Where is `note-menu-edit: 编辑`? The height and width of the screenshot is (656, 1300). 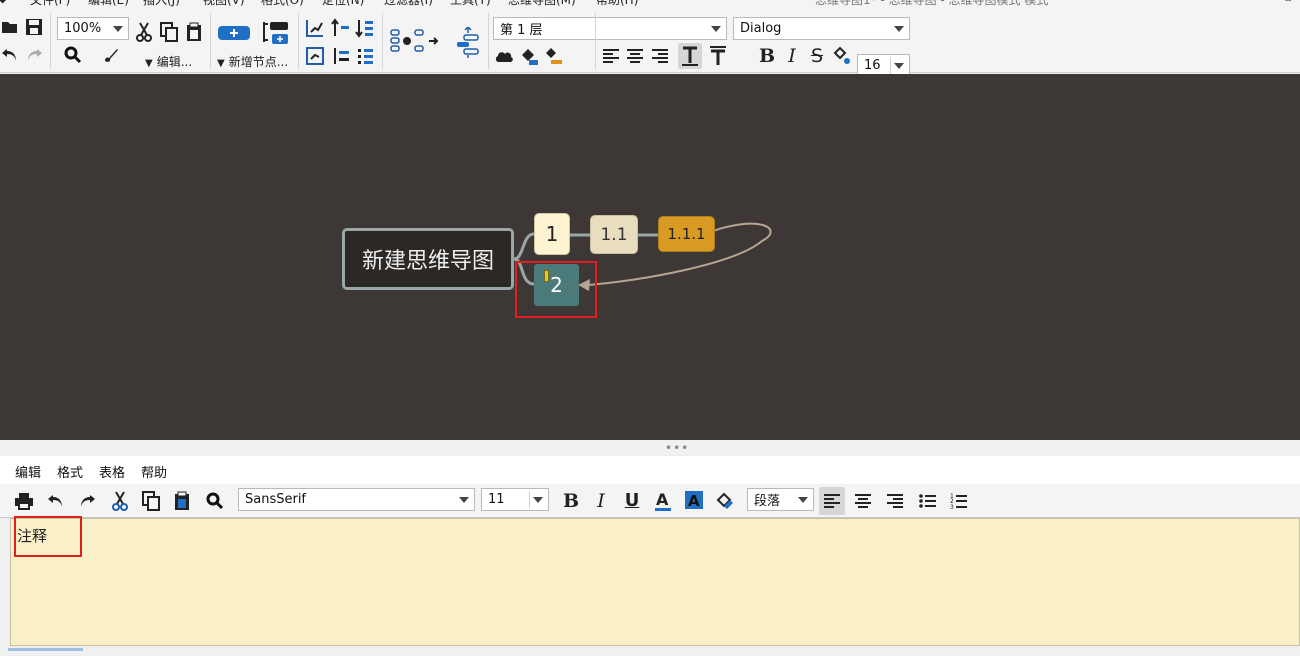 note-menu-edit: 编辑 is located at coordinates (28, 471).